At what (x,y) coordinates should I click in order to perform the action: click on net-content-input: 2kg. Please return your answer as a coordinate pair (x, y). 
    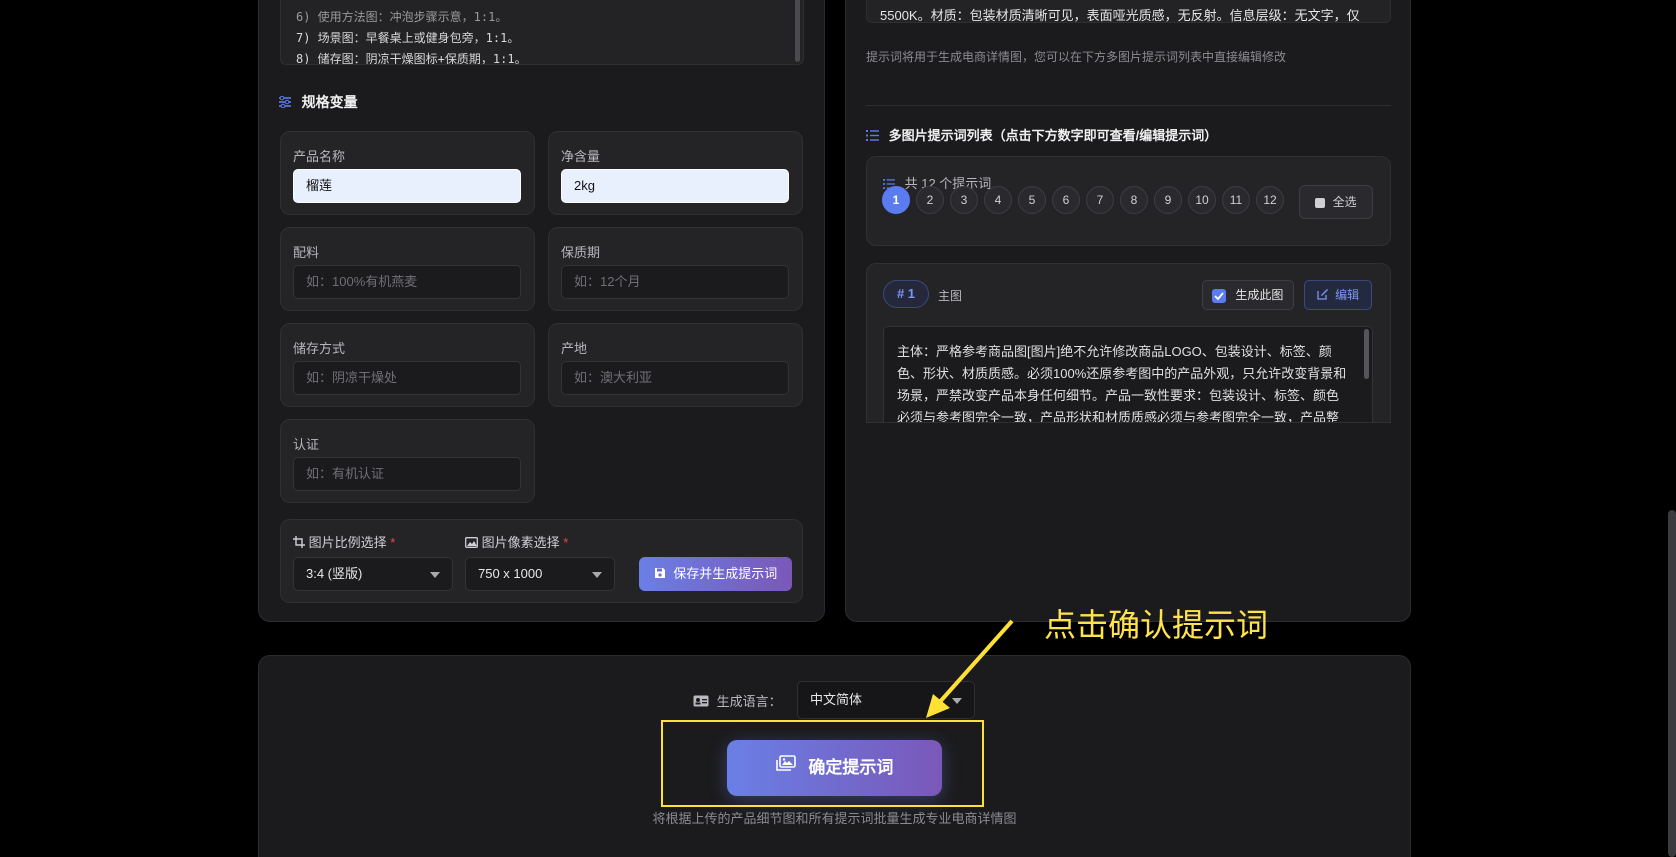
    Looking at the image, I should click on (675, 186).